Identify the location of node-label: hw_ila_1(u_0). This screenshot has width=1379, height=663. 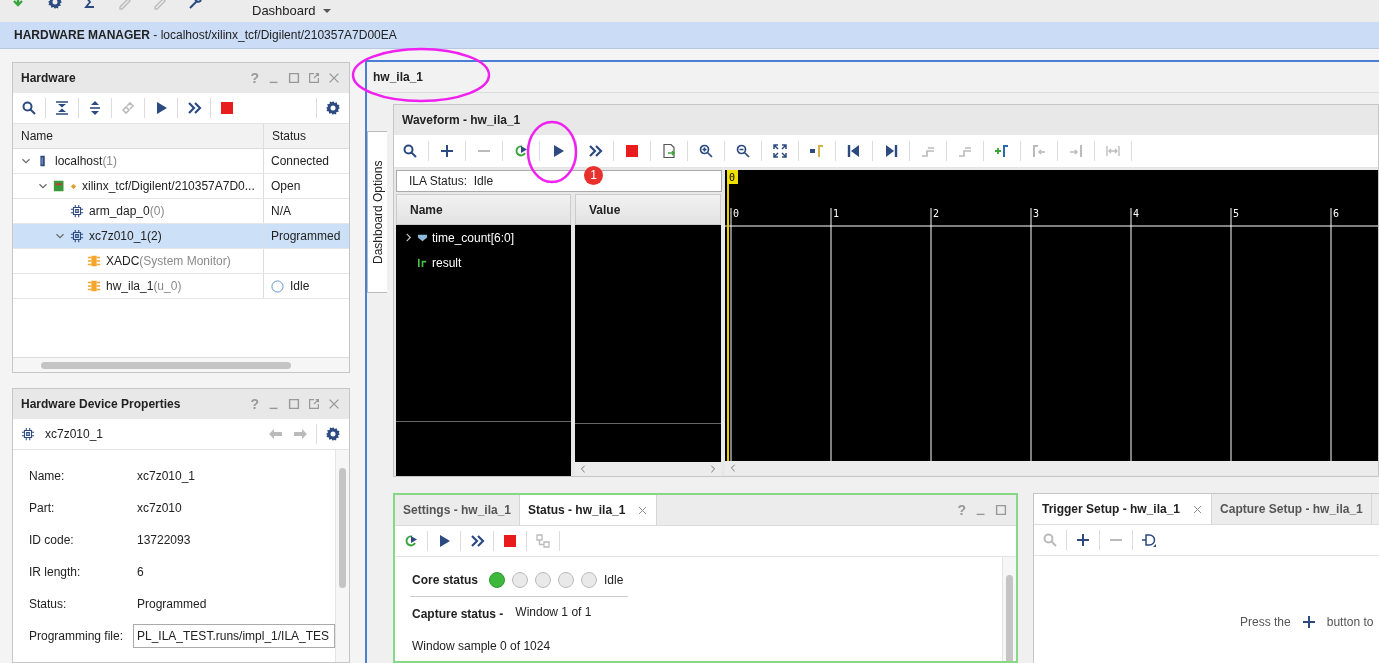
(144, 286).